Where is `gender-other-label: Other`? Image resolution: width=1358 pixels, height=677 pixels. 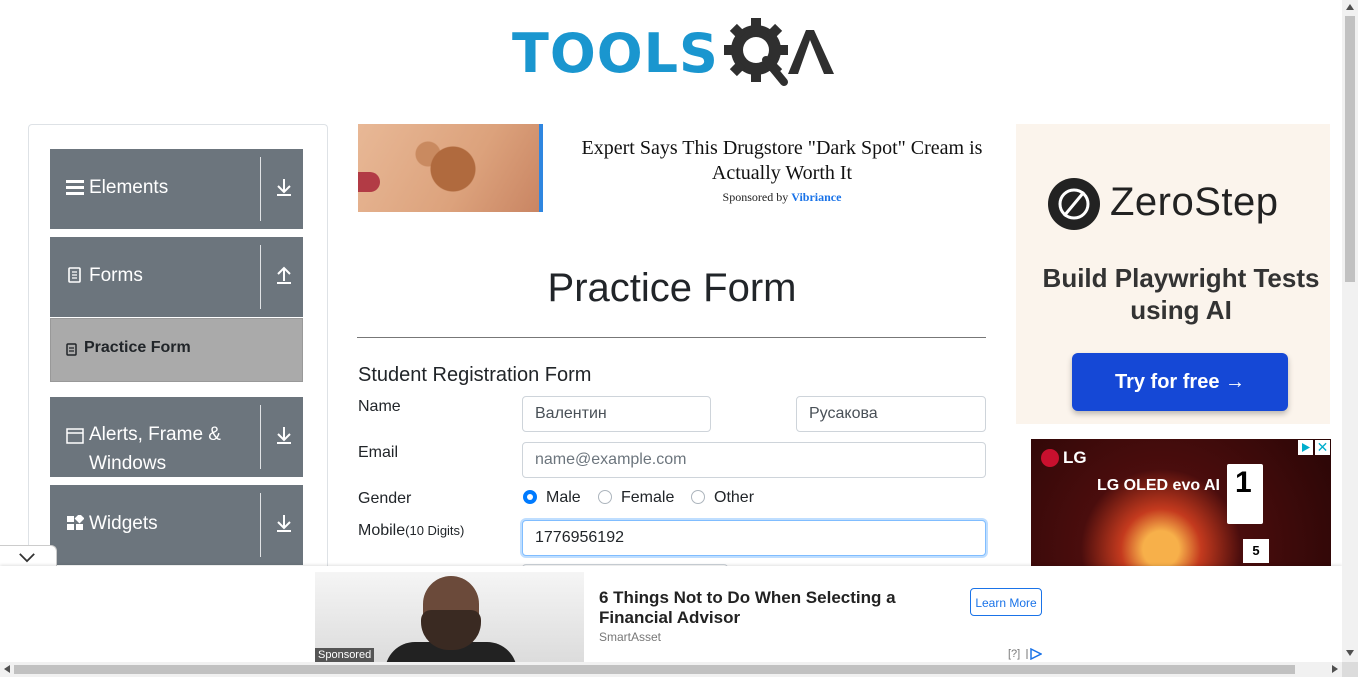
gender-other-label: Other is located at coordinates (734, 498).